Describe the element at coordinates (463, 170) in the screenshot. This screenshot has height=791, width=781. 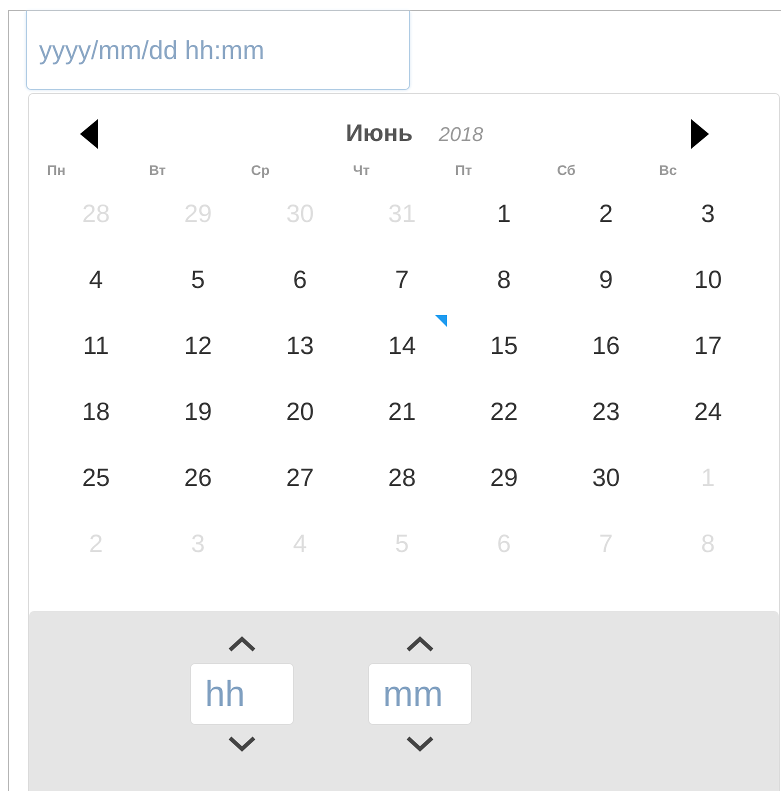
I see `weekday-label: Пт` at that location.